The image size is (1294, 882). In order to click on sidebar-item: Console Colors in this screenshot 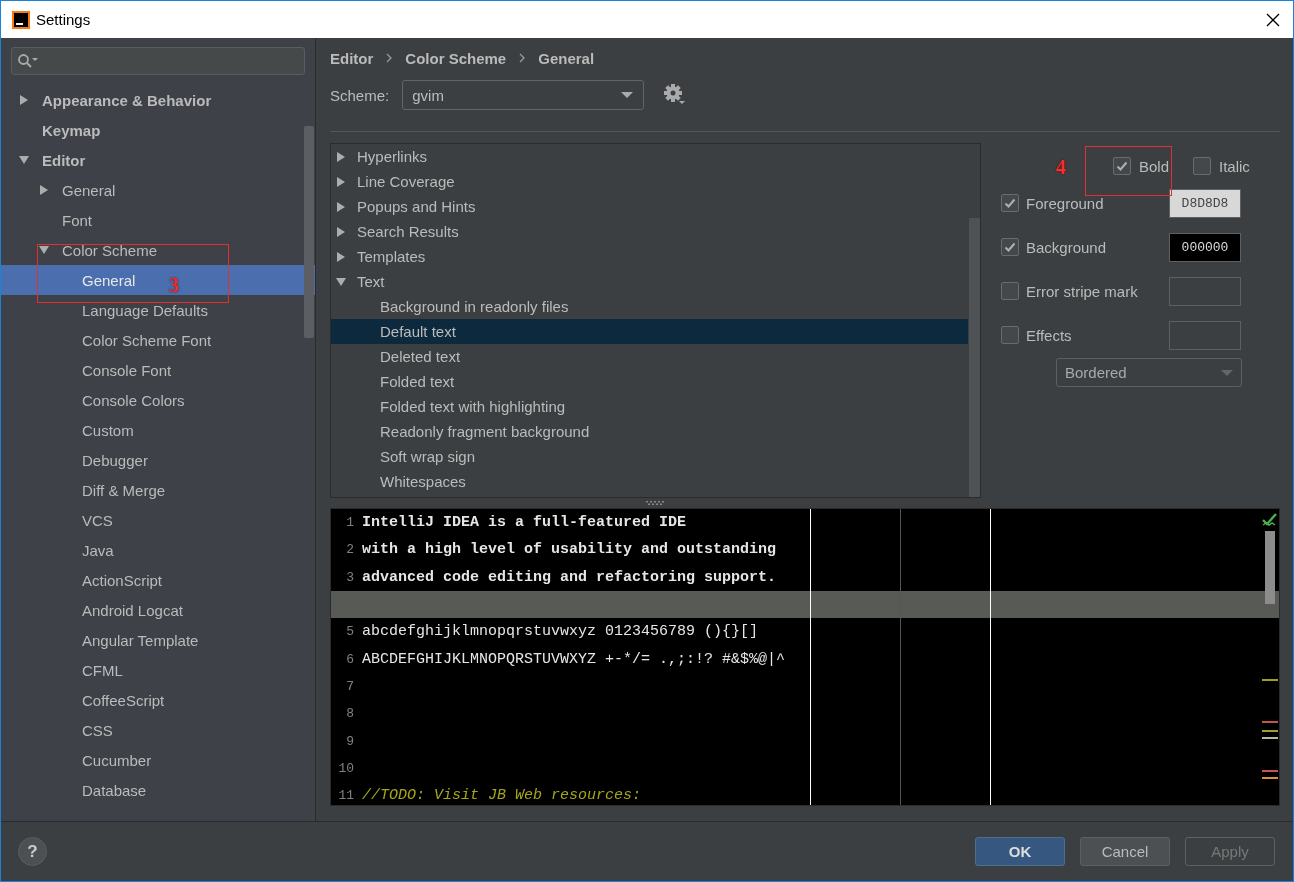, I will do `click(158, 400)`.